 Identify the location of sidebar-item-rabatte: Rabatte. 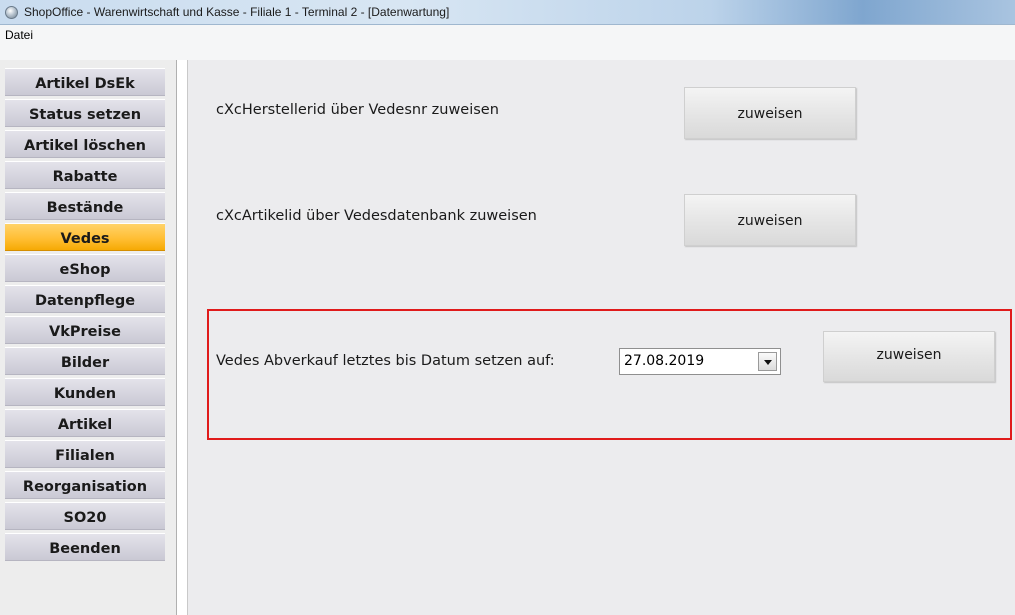
(85, 175).